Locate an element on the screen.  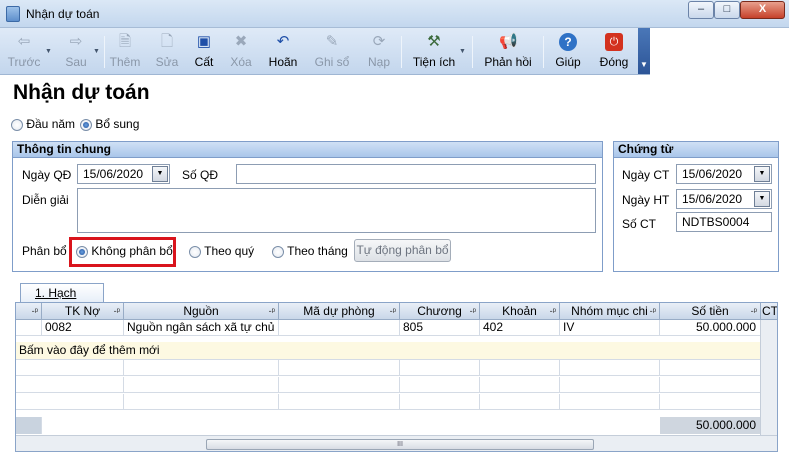
column-header-nhom-muc-chi: Nhóm mục chi -ᵖ is located at coordinates (610, 311).